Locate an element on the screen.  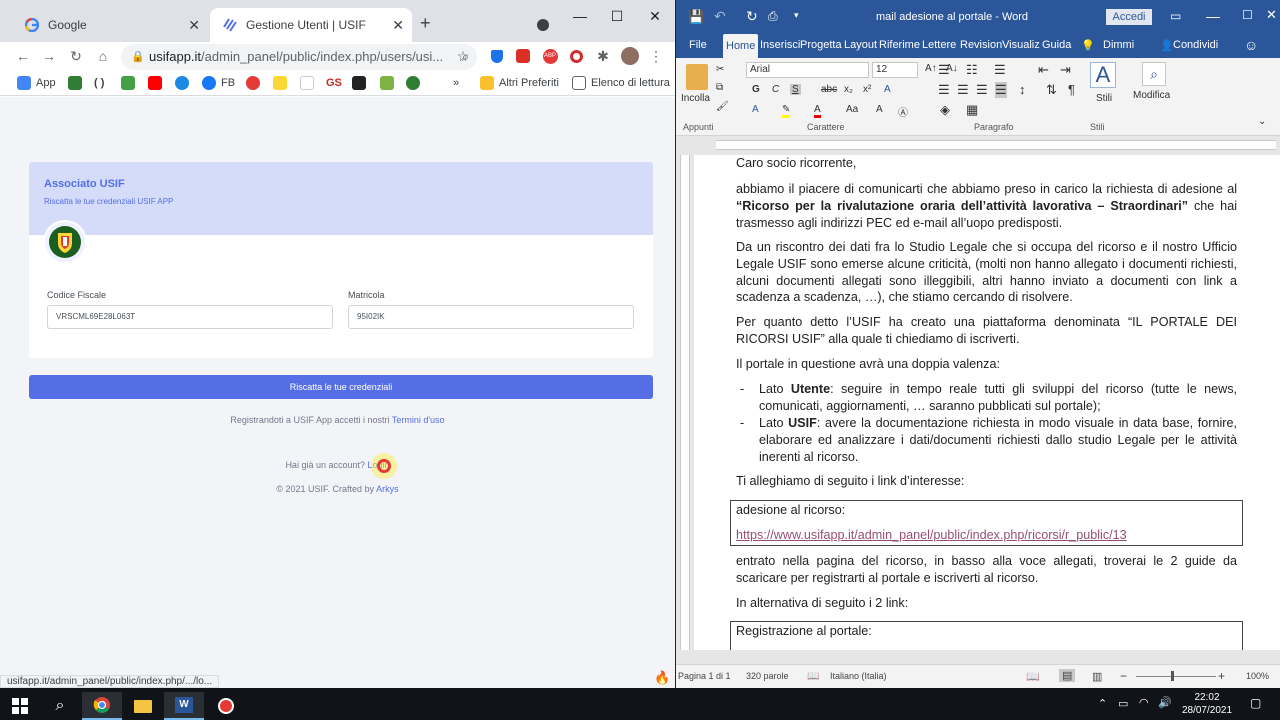
qat-dropdown-icon: ▾ is located at coordinates (796, 15).